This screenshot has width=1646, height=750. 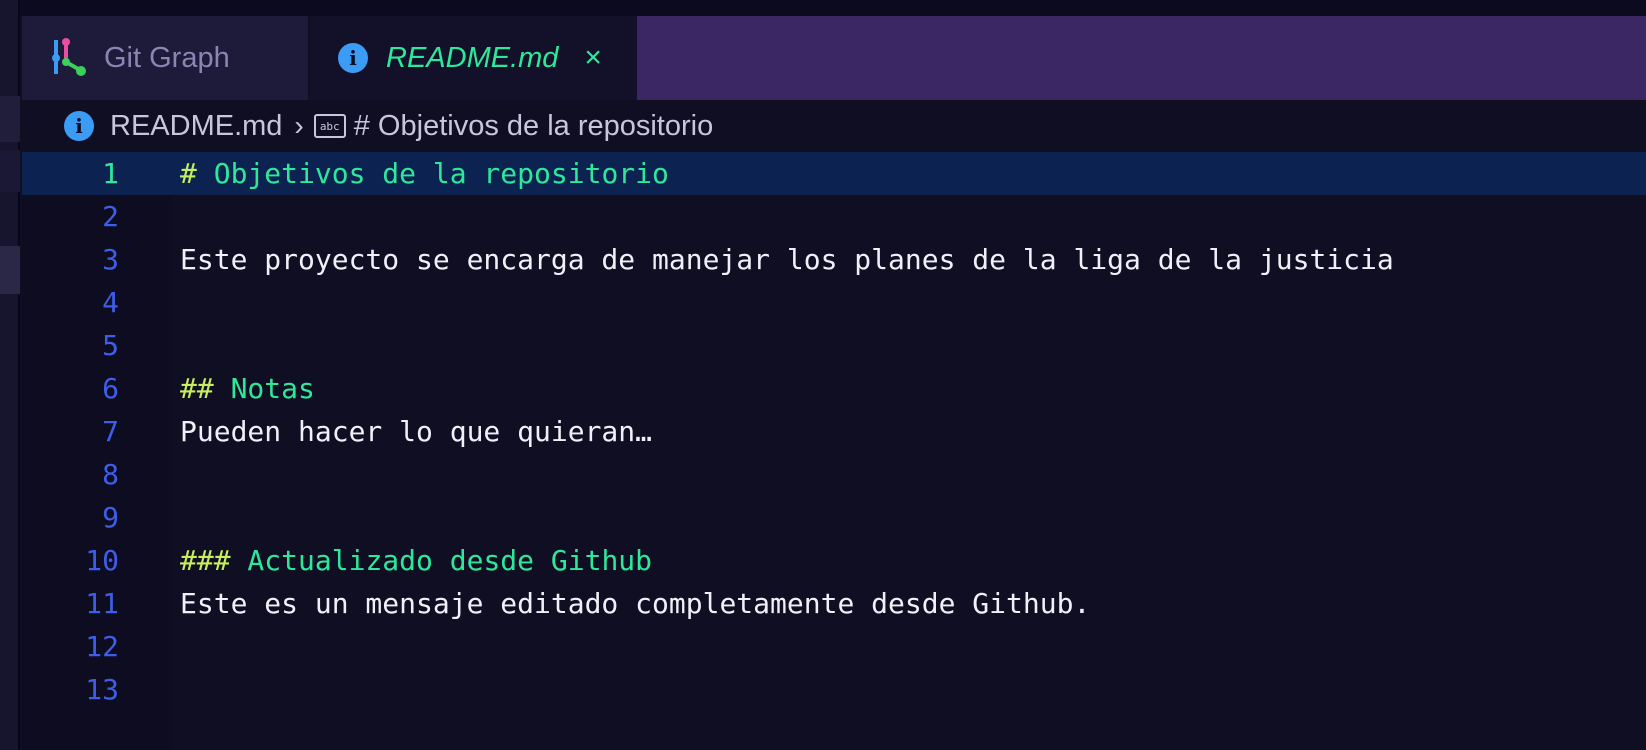 I want to click on tab-bar: Git Graph i README.md ×, so click(x=834, y=58).